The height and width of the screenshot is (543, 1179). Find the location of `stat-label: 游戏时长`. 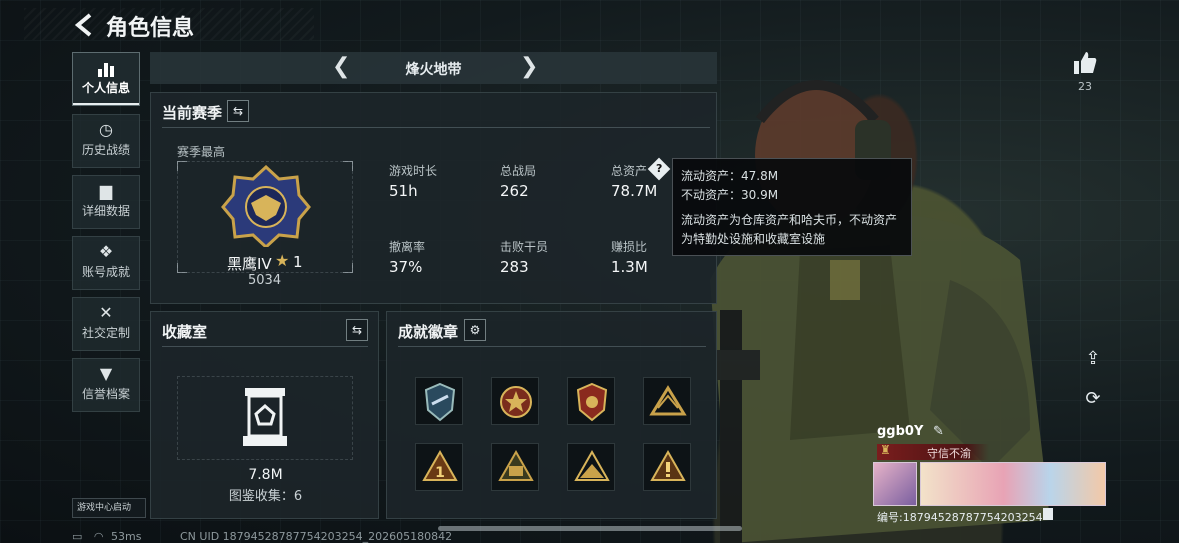

stat-label: 游戏时长 is located at coordinates (413, 171).